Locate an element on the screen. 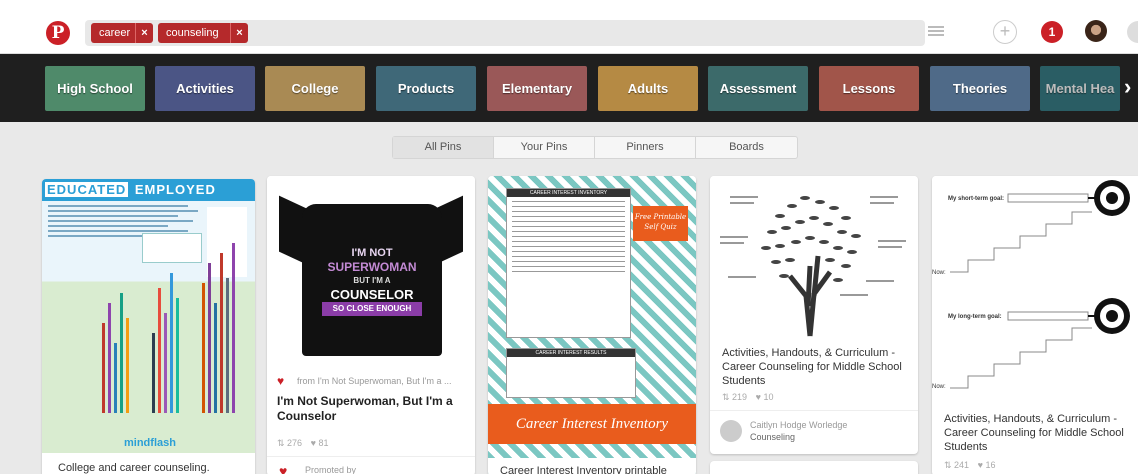 This screenshot has width=1138, height=474. top-header: P career × counseling × + 1 is located at coordinates (569, 27).